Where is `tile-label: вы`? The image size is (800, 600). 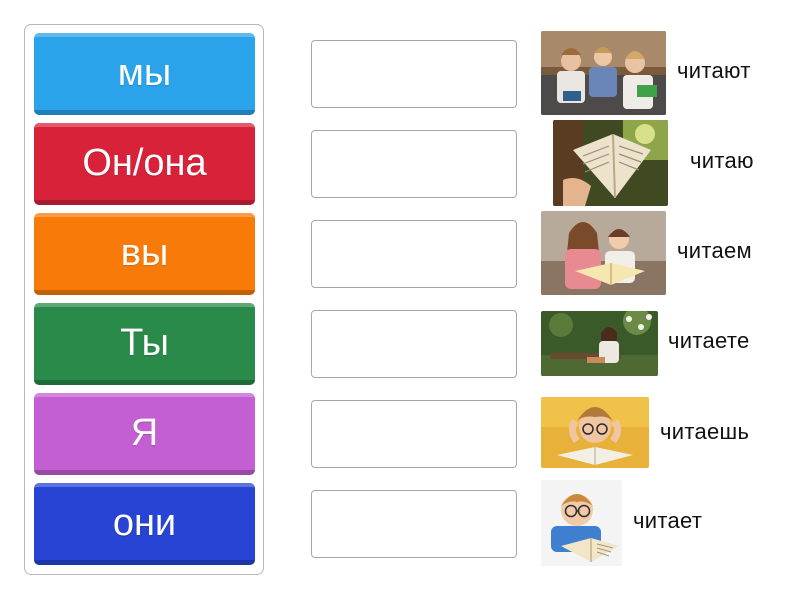
tile-label: вы is located at coordinates (144, 253).